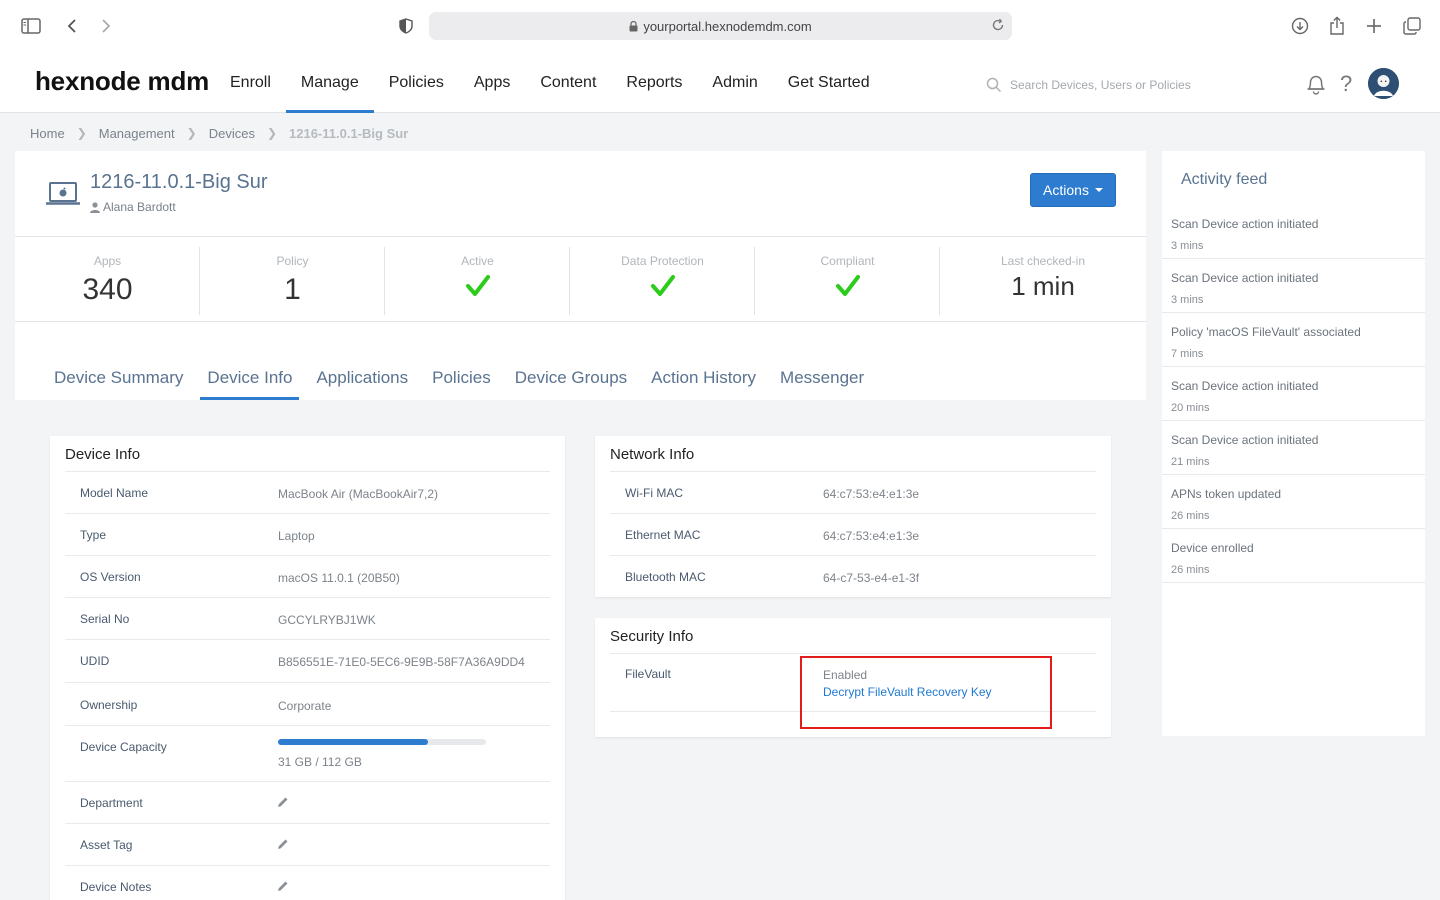  I want to click on table-row: Device Notes, so click(307, 882).